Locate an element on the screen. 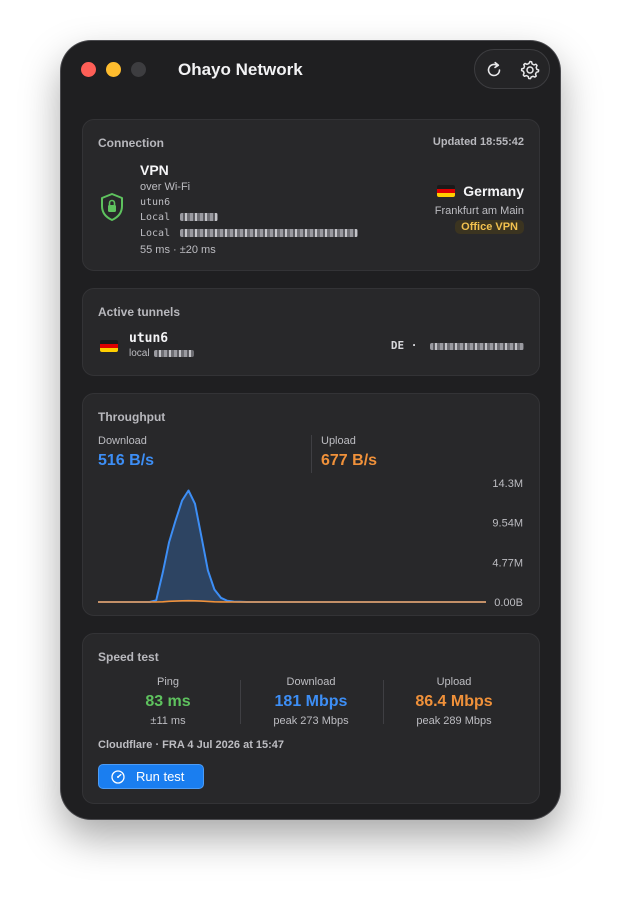 This screenshot has height=900, width=622. speed-test-server-info: Cloudflare · FRA 4 Jul 2026 at 15:47 is located at coordinates (191, 745).